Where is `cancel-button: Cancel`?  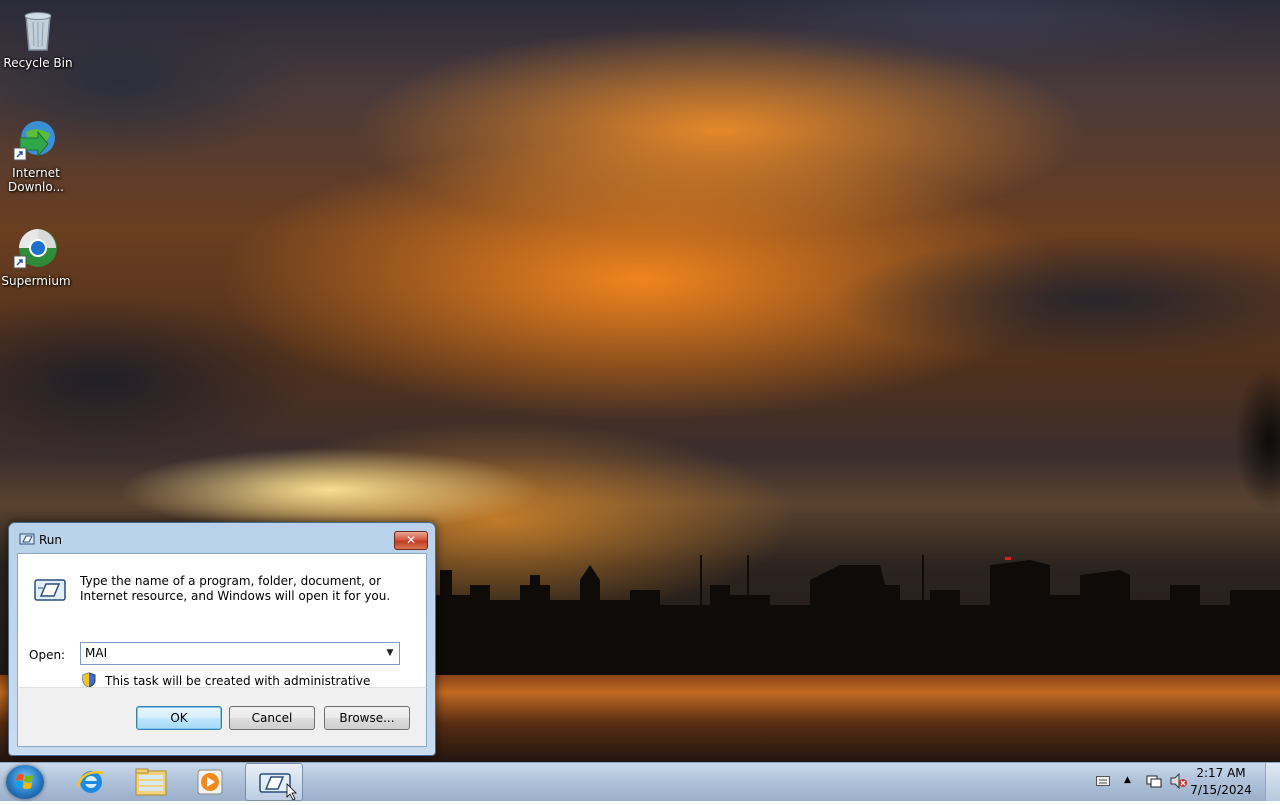
cancel-button: Cancel is located at coordinates (272, 718).